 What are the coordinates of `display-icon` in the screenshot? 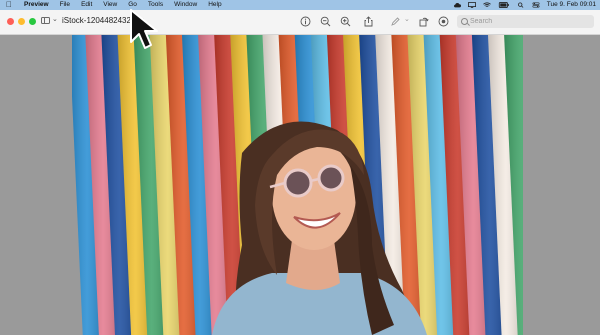 It's located at (471, 5).